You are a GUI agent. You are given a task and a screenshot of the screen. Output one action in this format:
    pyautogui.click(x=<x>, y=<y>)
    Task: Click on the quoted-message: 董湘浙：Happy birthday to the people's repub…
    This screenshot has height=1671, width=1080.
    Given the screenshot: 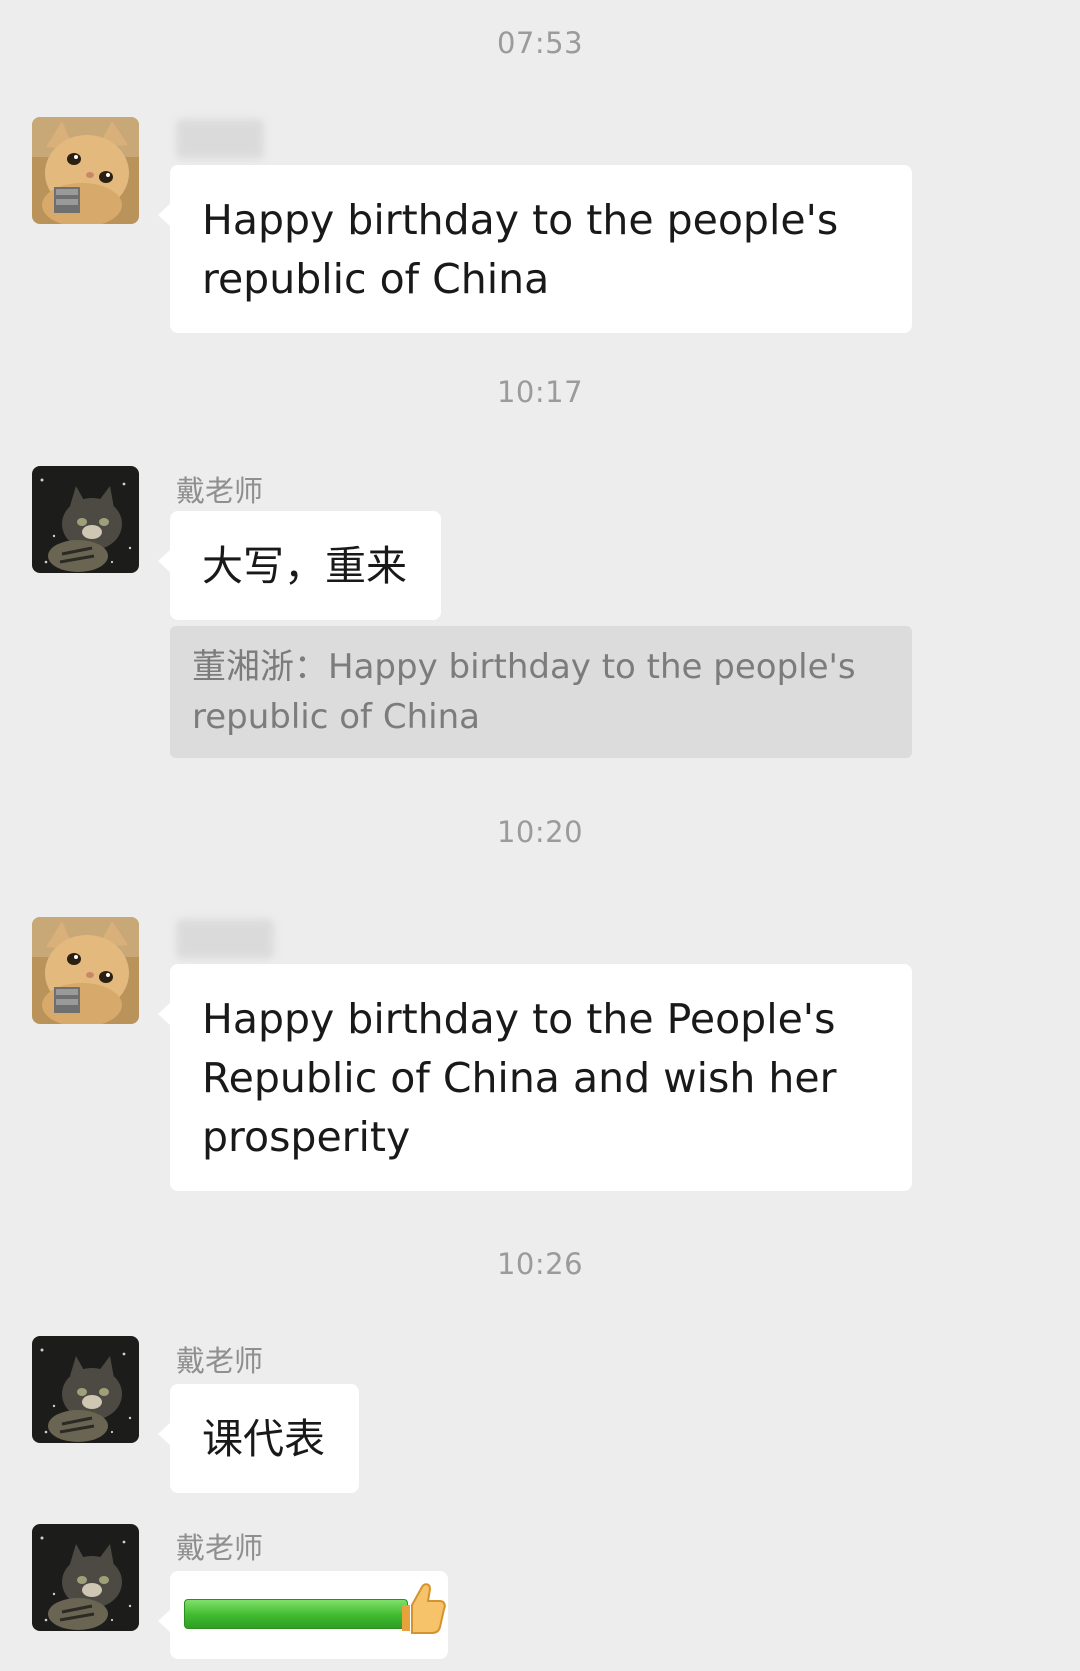 What is the action you would take?
    pyautogui.click(x=541, y=692)
    